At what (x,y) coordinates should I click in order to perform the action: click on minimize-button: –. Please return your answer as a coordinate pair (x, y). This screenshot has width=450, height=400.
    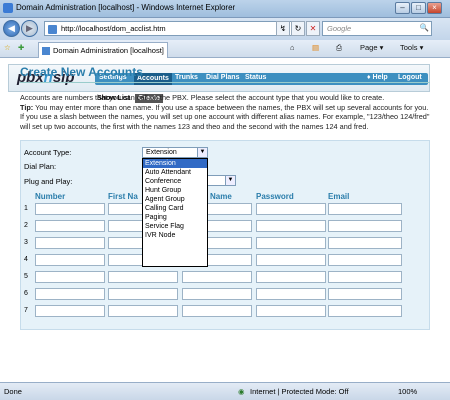
    Looking at the image, I should click on (402, 8).